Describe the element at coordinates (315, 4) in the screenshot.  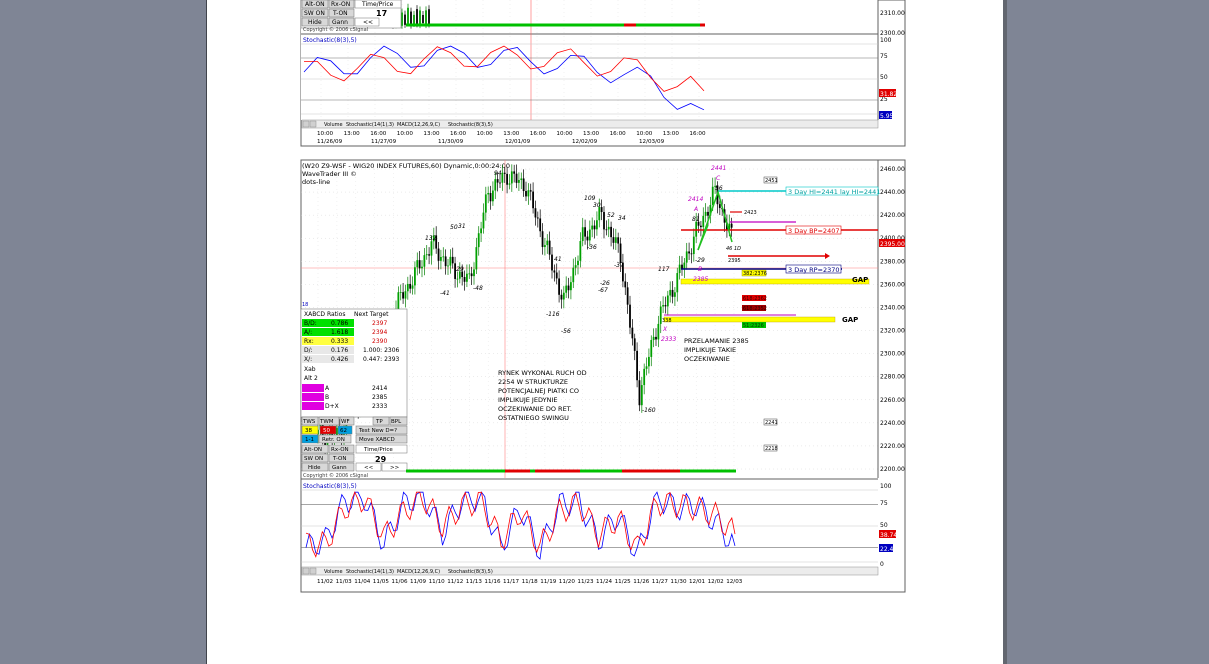
I see `alt-on-label: Alt-ON` at that location.